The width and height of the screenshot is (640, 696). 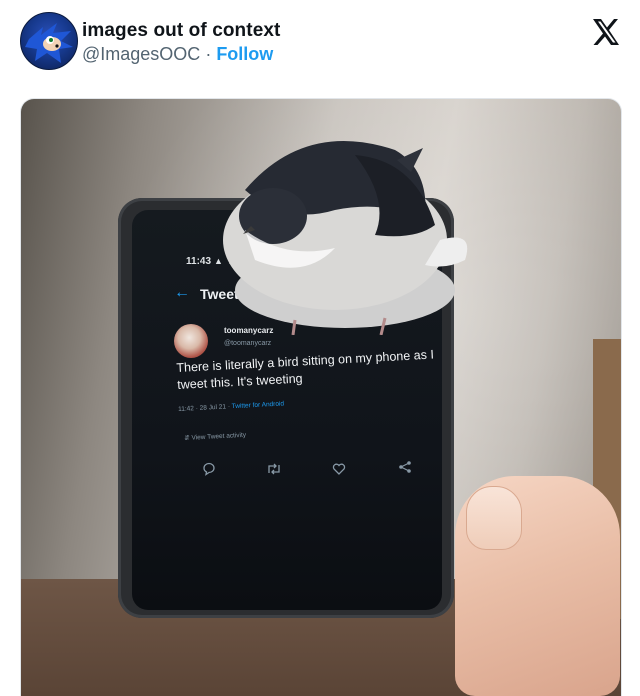 What do you see at coordinates (405, 467) in the screenshot?
I see `share-icon` at bounding box center [405, 467].